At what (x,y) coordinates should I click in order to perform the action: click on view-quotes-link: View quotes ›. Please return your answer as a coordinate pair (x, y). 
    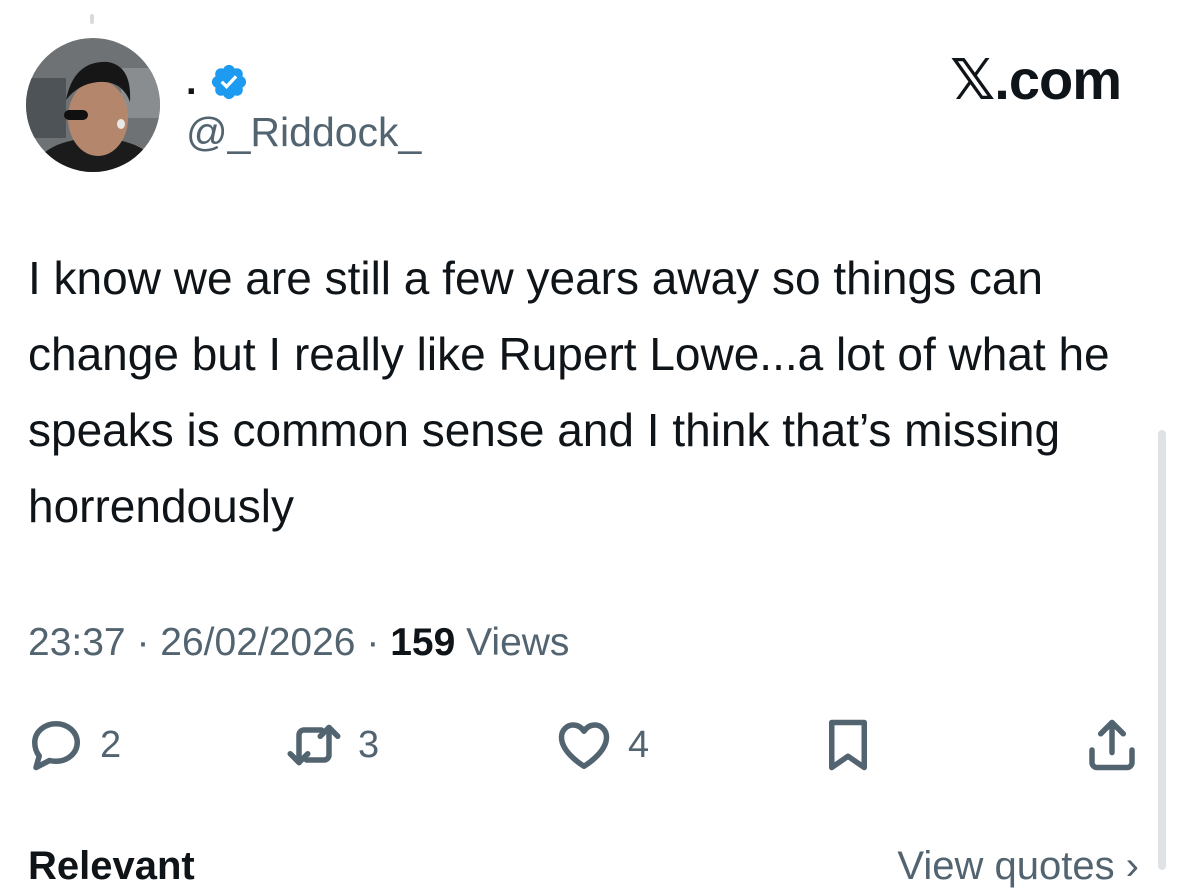
    Looking at the image, I should click on (1018, 866).